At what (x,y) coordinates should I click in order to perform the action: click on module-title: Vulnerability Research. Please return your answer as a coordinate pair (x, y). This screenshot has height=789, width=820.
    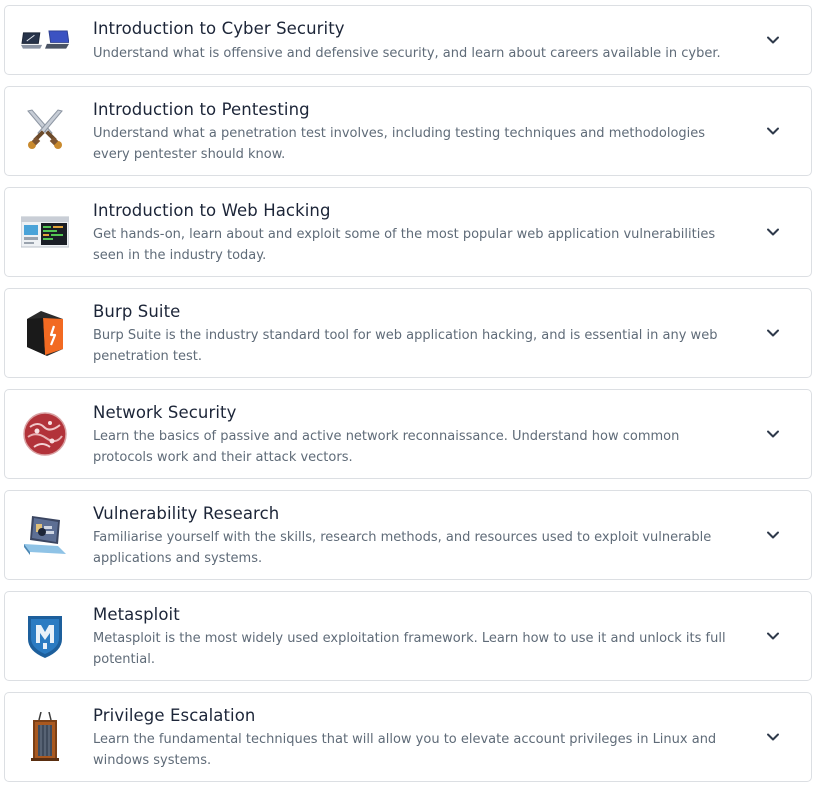
    Looking at the image, I should click on (186, 513).